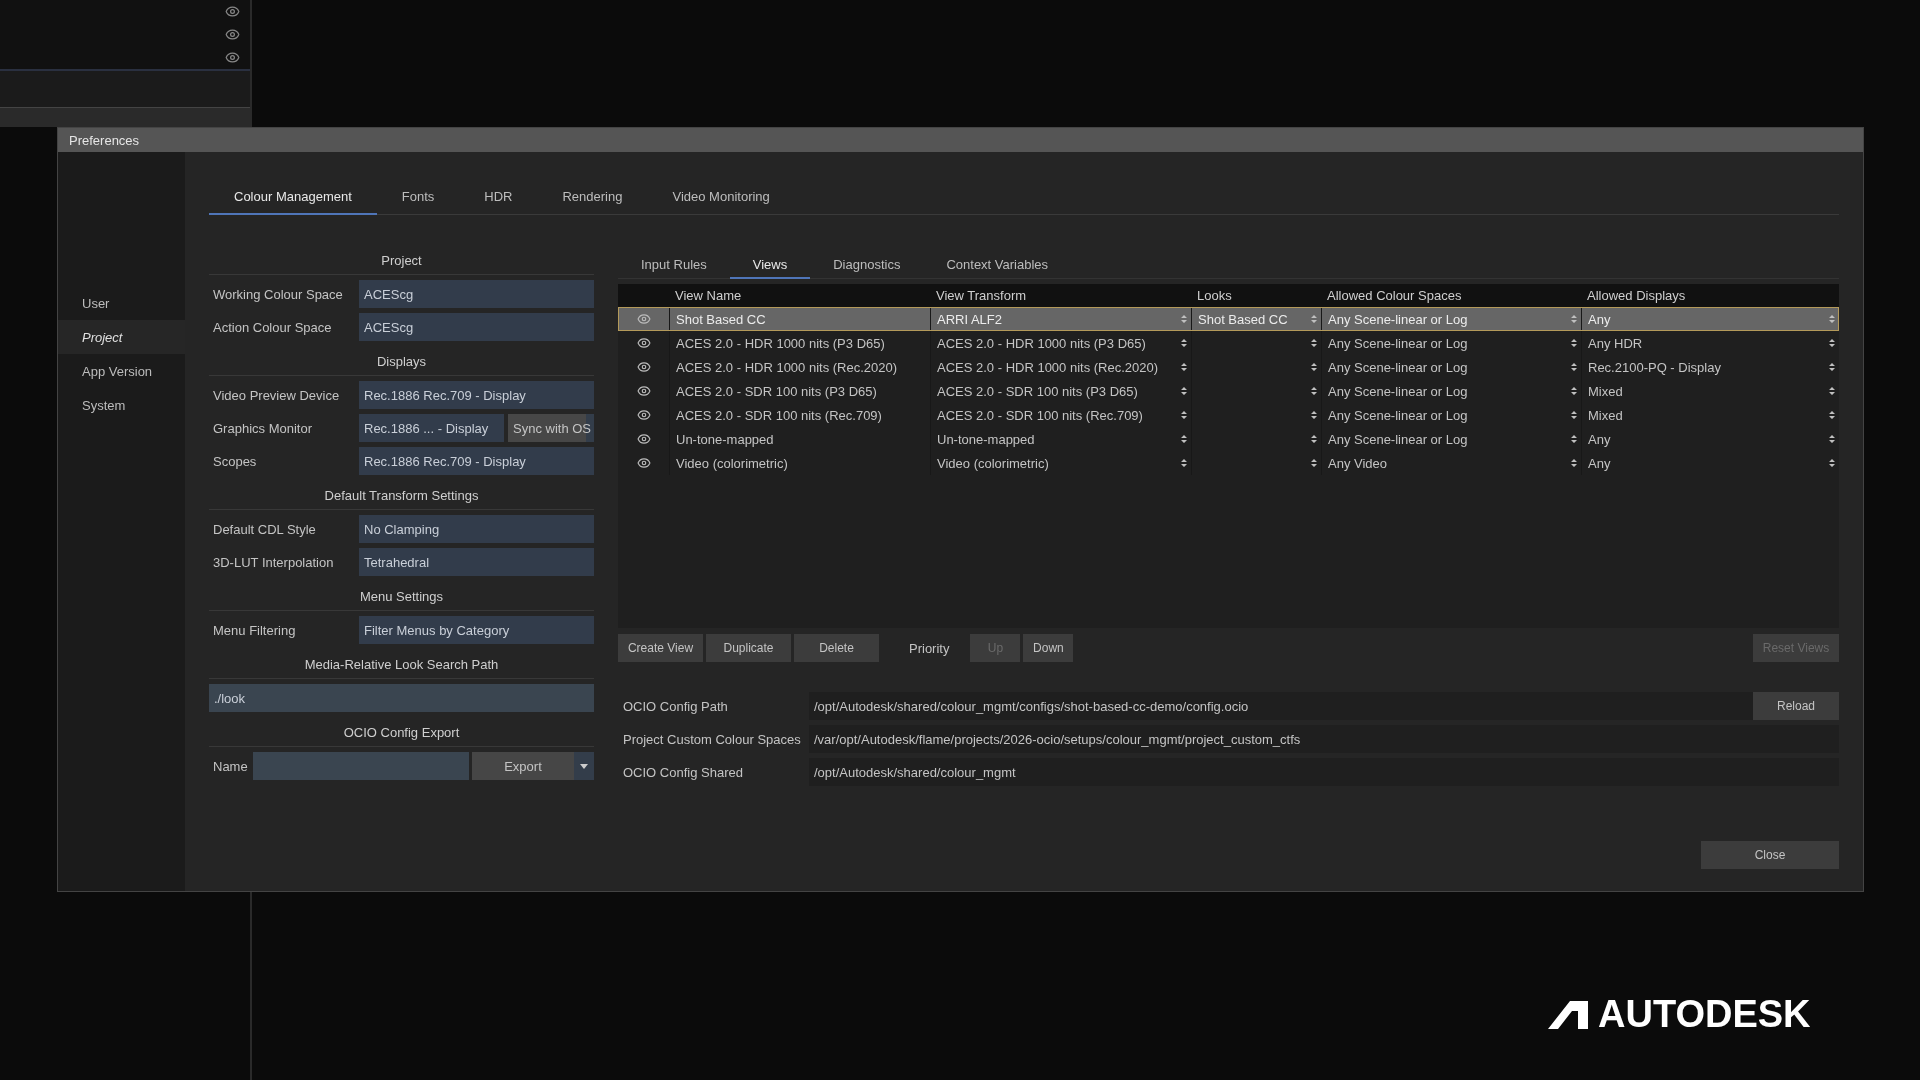 Image resolution: width=1920 pixels, height=1080 pixels. Describe the element at coordinates (361, 766) in the screenshot. I see `input-field` at that location.